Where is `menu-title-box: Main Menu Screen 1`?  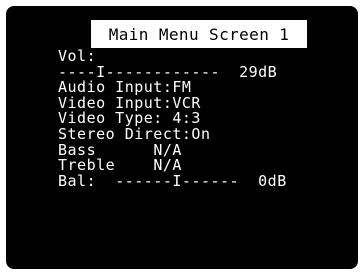
menu-title-box: Main Menu Screen 1 is located at coordinates (199, 34).